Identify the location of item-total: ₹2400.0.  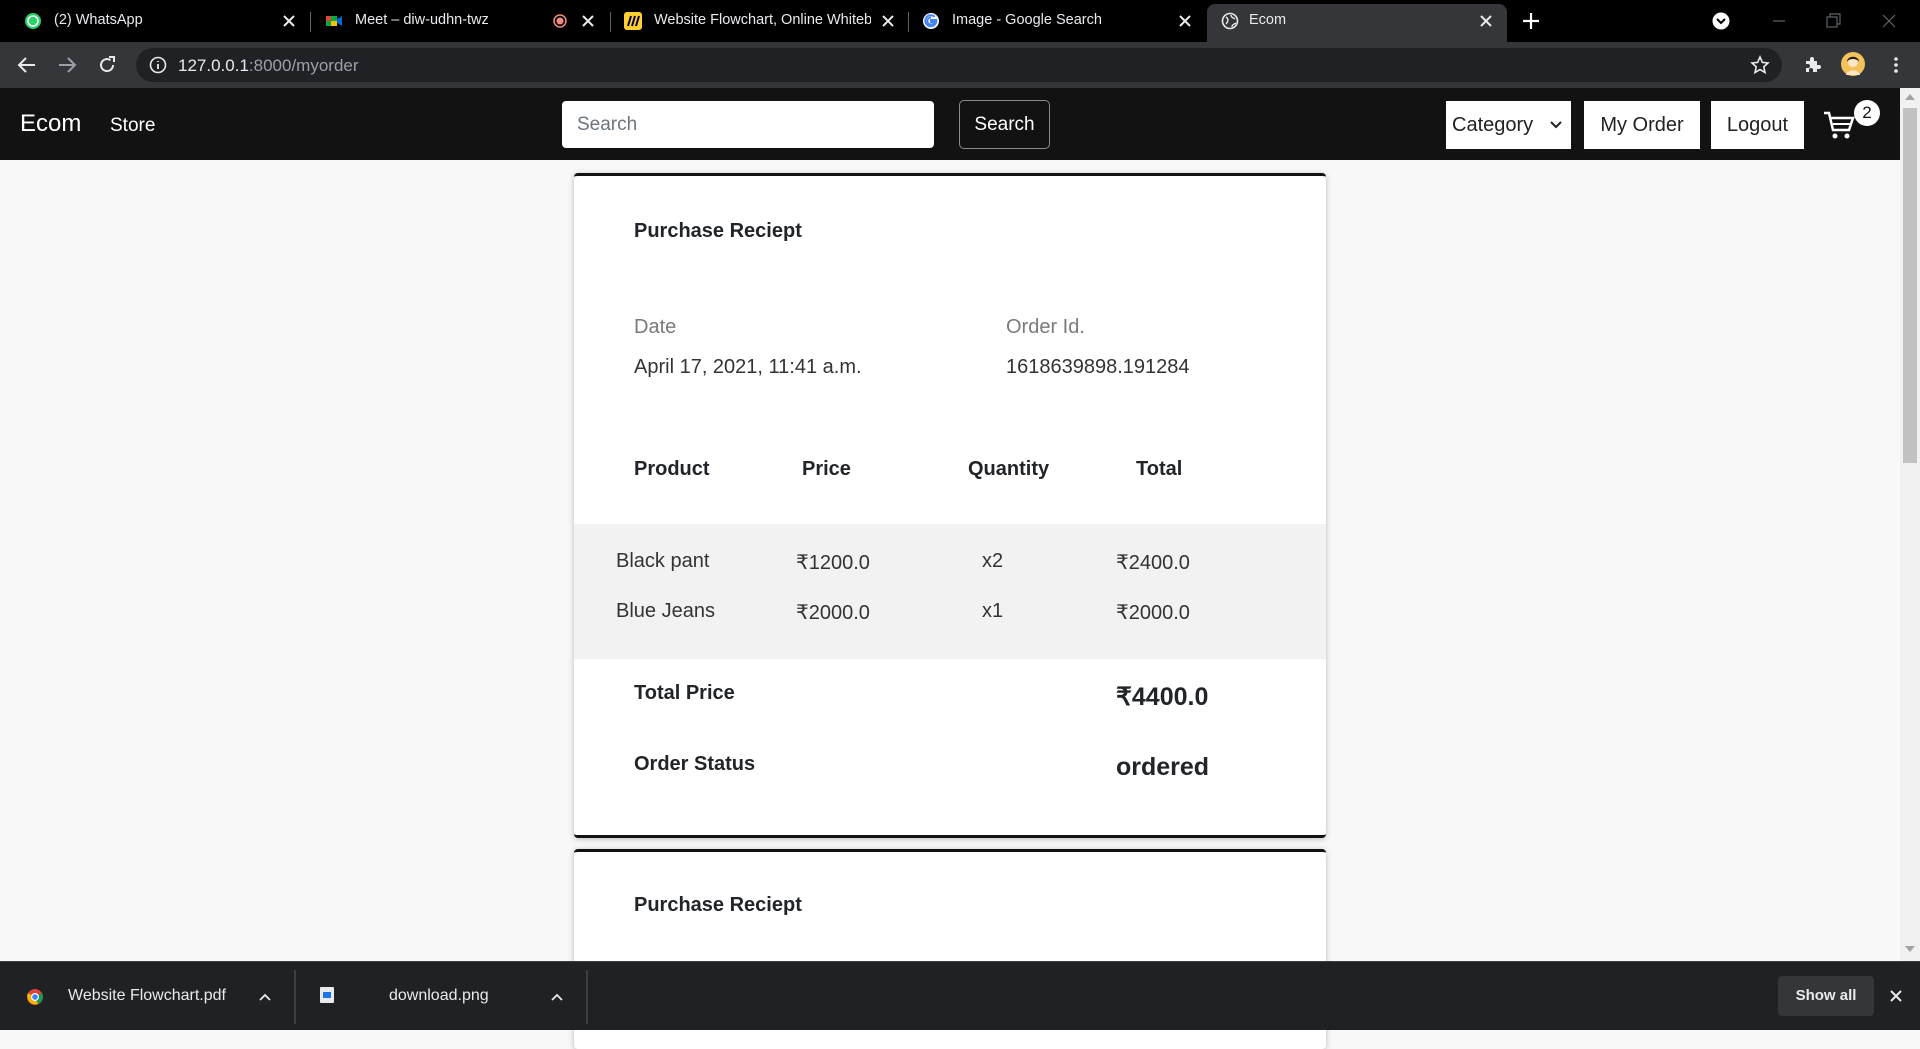
(1153, 563).